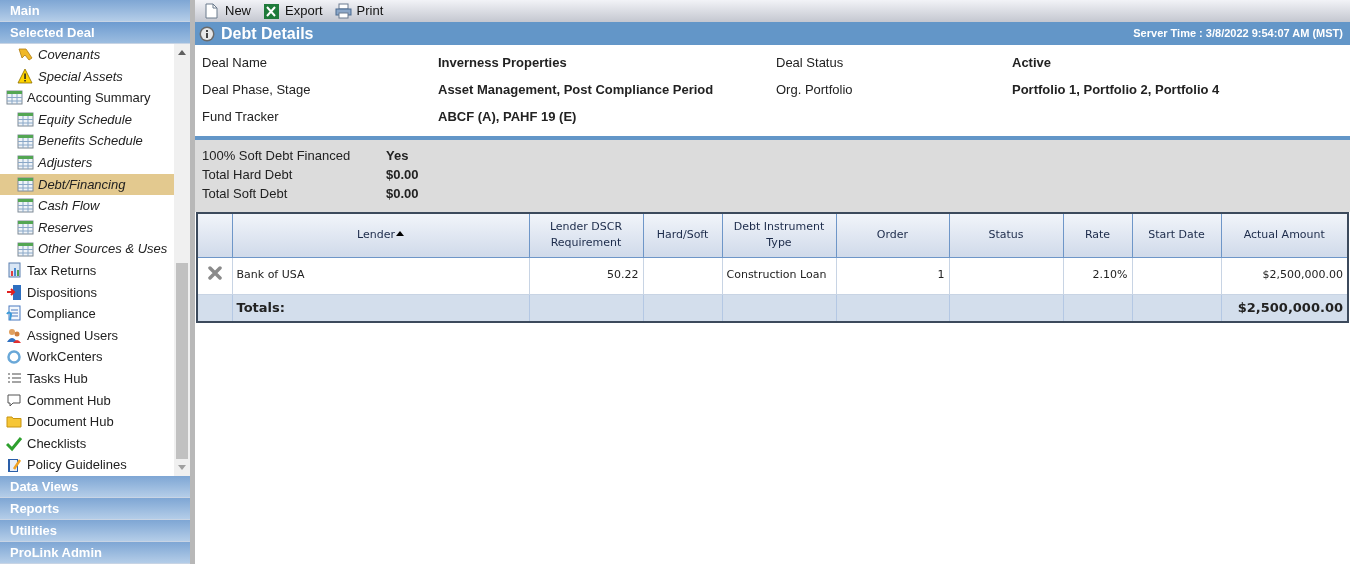  What do you see at coordinates (14, 422) in the screenshot?
I see `folder-icon` at bounding box center [14, 422].